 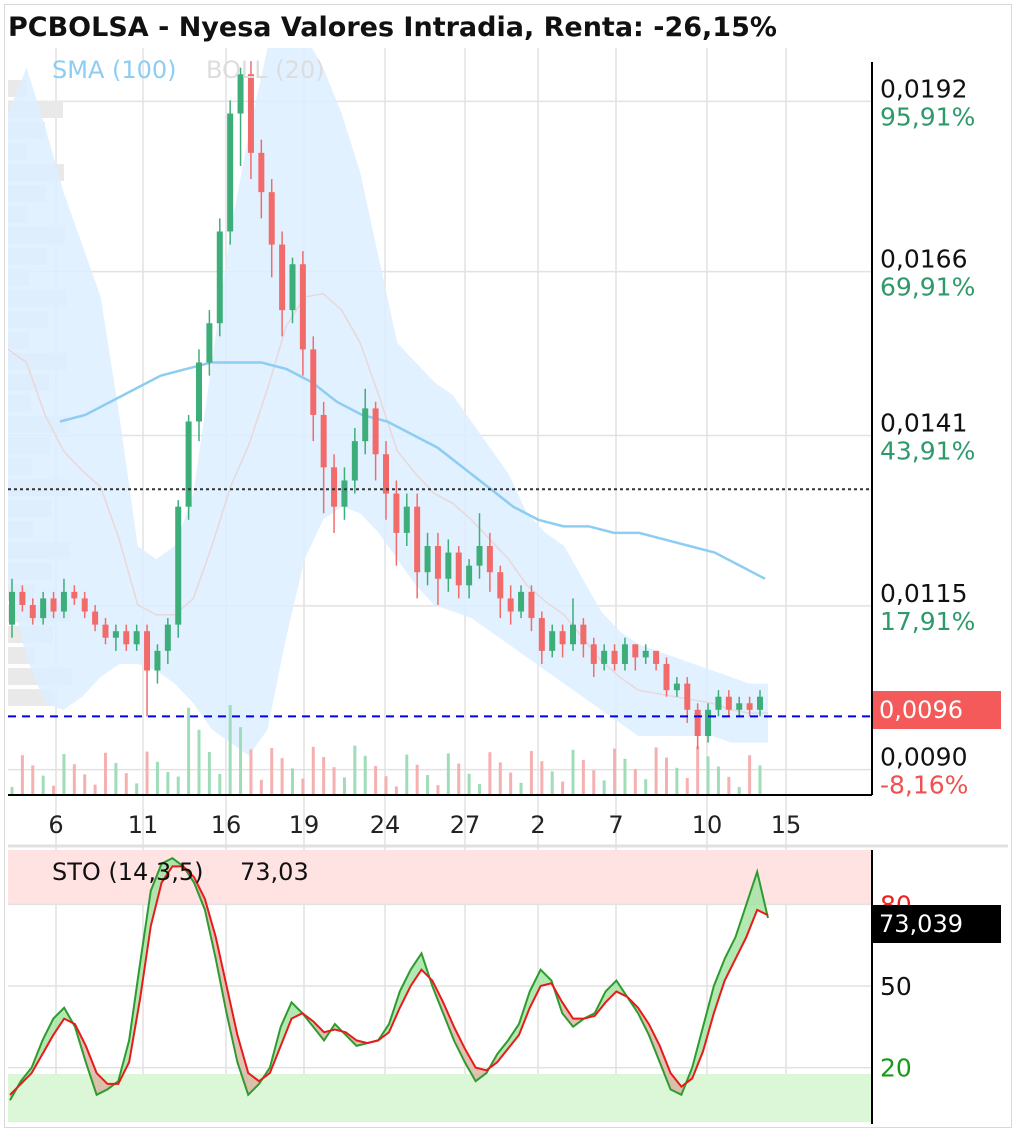 I want to click on date-tick-label: 7, so click(x=615, y=825).